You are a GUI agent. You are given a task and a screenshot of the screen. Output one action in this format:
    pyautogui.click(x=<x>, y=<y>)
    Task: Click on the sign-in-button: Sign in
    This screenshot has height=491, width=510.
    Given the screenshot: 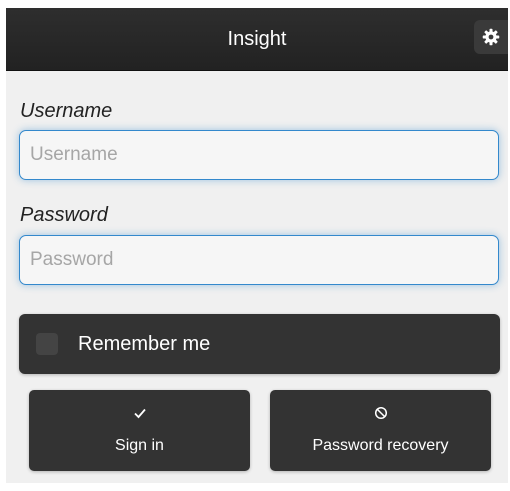 What is the action you would take?
    pyautogui.click(x=139, y=430)
    